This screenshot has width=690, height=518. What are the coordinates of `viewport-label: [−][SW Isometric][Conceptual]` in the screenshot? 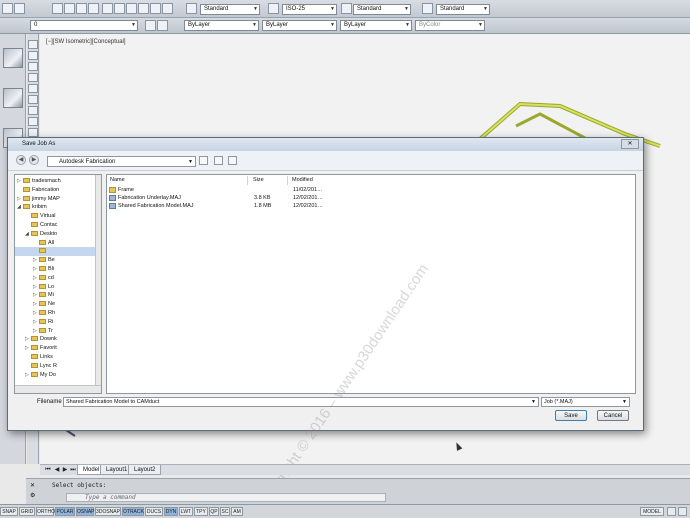 It's located at (86, 42).